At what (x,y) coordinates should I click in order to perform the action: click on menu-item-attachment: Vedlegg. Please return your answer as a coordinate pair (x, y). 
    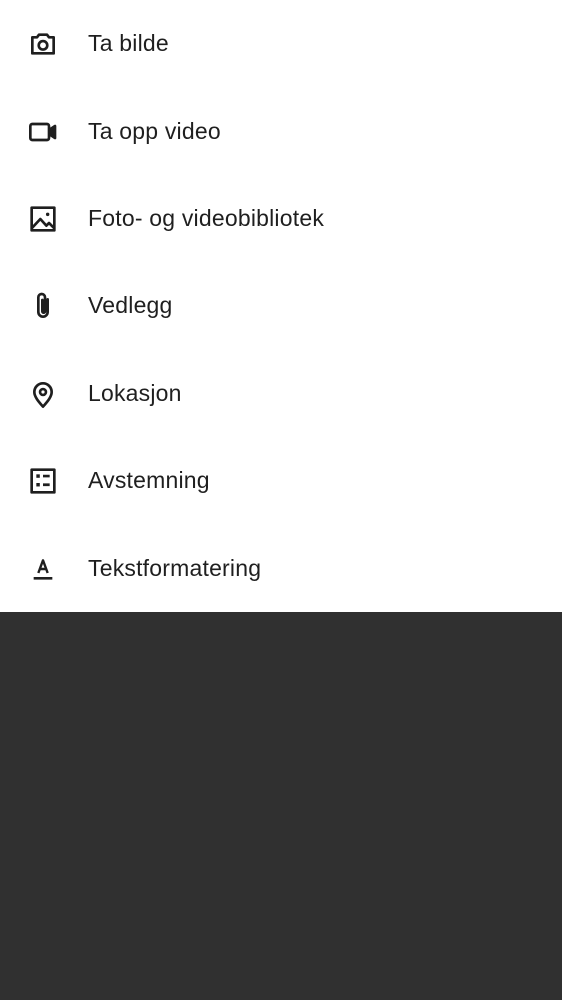
    Looking at the image, I should click on (281, 305).